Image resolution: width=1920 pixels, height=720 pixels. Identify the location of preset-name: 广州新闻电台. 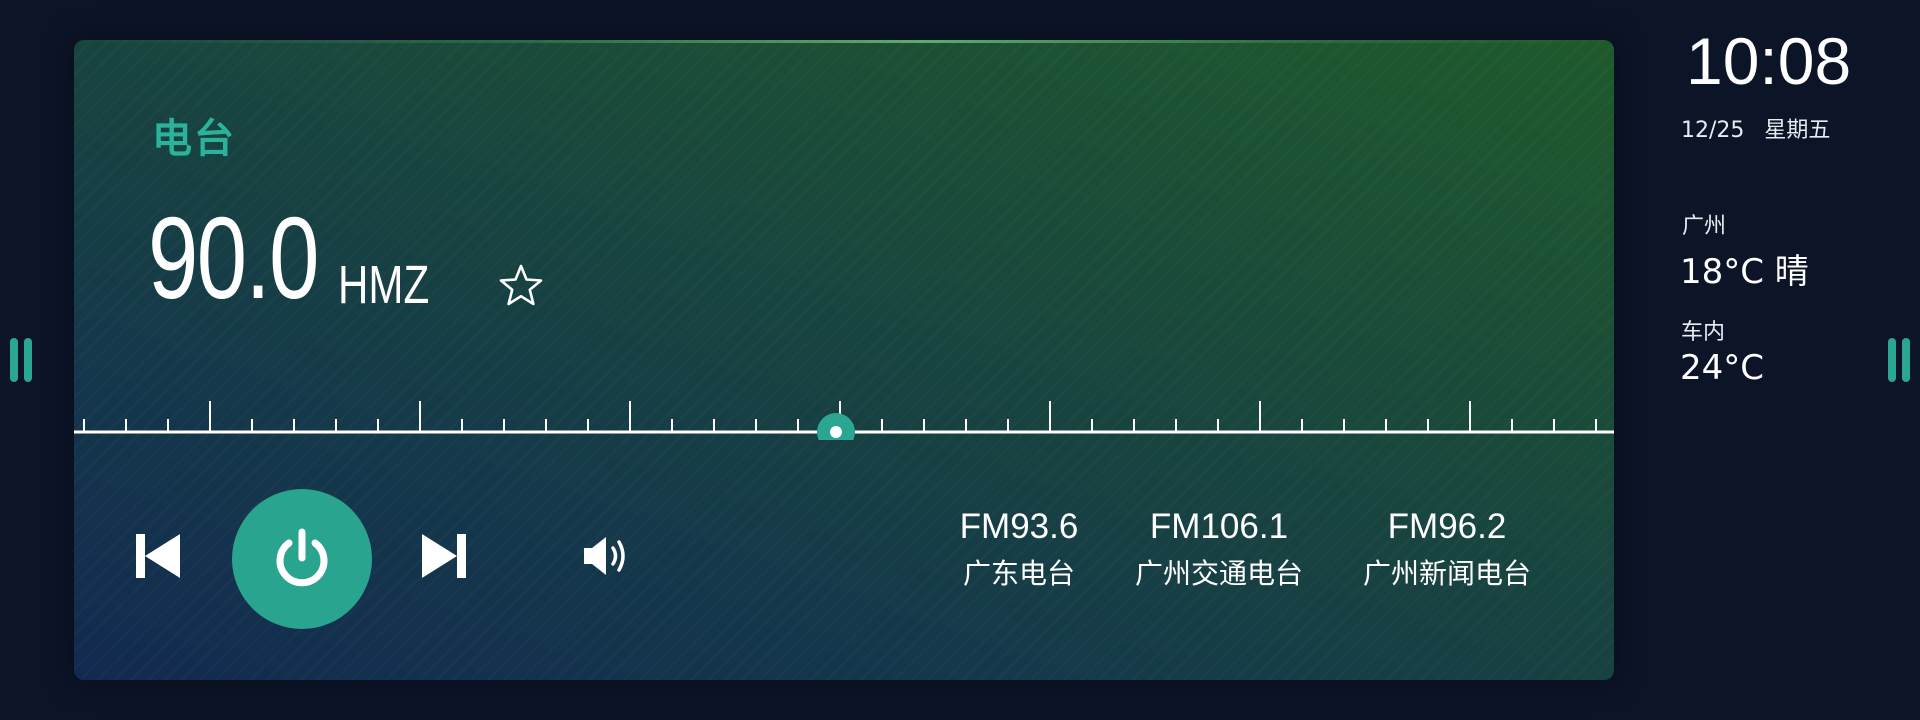
(1447, 573).